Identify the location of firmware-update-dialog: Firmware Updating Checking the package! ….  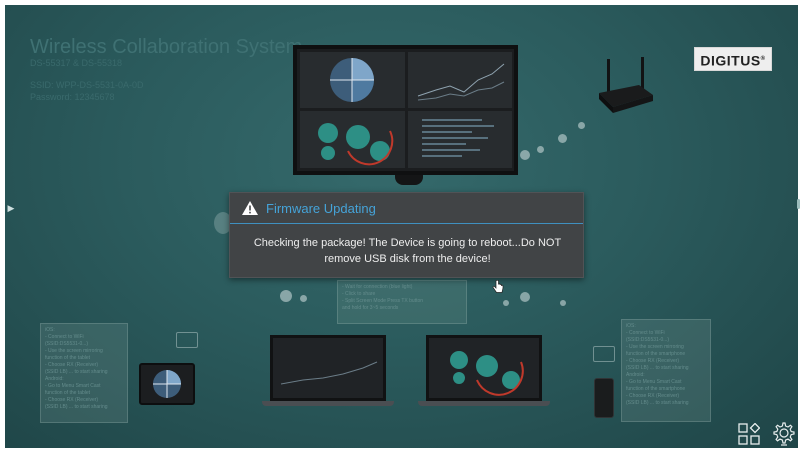
(406, 235).